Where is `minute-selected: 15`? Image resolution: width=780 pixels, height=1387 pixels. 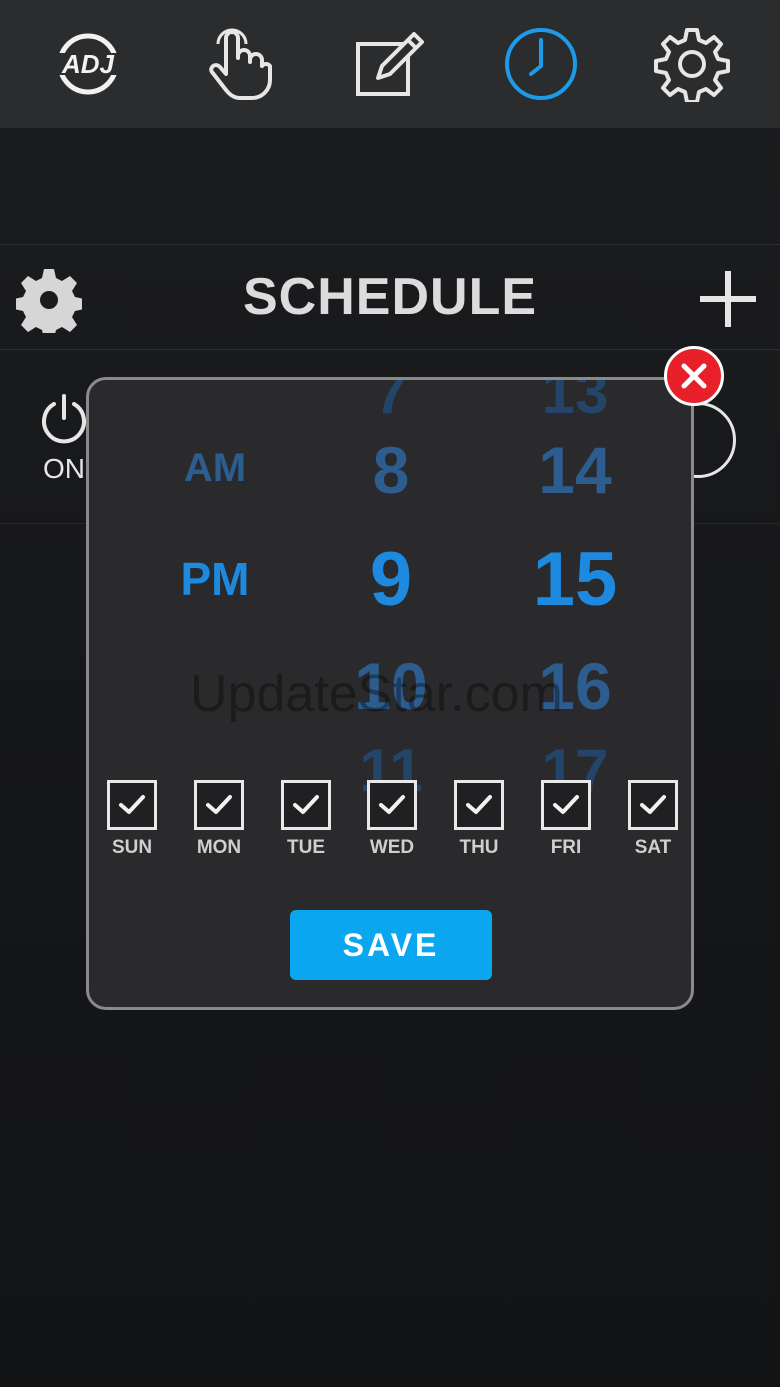
minute-selected: 15 is located at coordinates (575, 579).